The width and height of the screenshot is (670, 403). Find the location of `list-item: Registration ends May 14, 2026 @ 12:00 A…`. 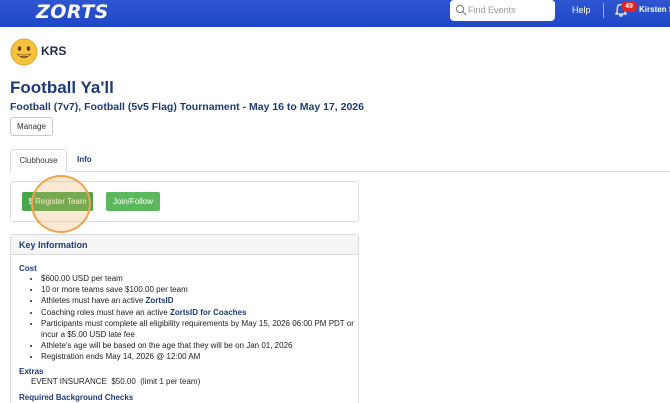

list-item: Registration ends May 14, 2026 @ 12:00 A… is located at coordinates (197, 356).